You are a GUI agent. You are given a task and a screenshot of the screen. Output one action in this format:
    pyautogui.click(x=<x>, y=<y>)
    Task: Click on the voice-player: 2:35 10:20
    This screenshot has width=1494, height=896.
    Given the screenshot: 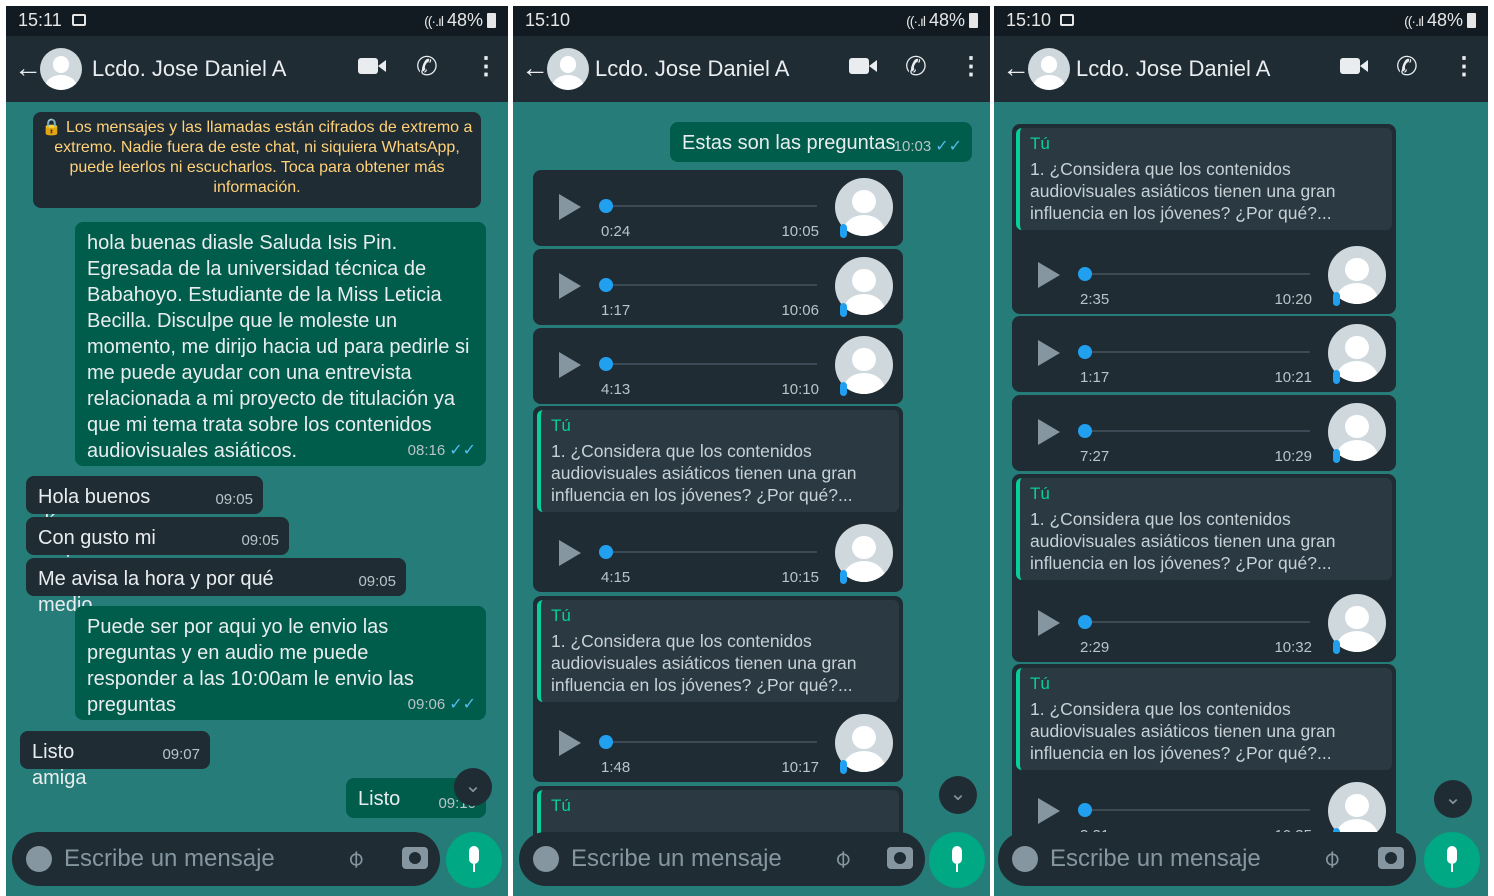 What is the action you would take?
    pyautogui.click(x=1204, y=276)
    